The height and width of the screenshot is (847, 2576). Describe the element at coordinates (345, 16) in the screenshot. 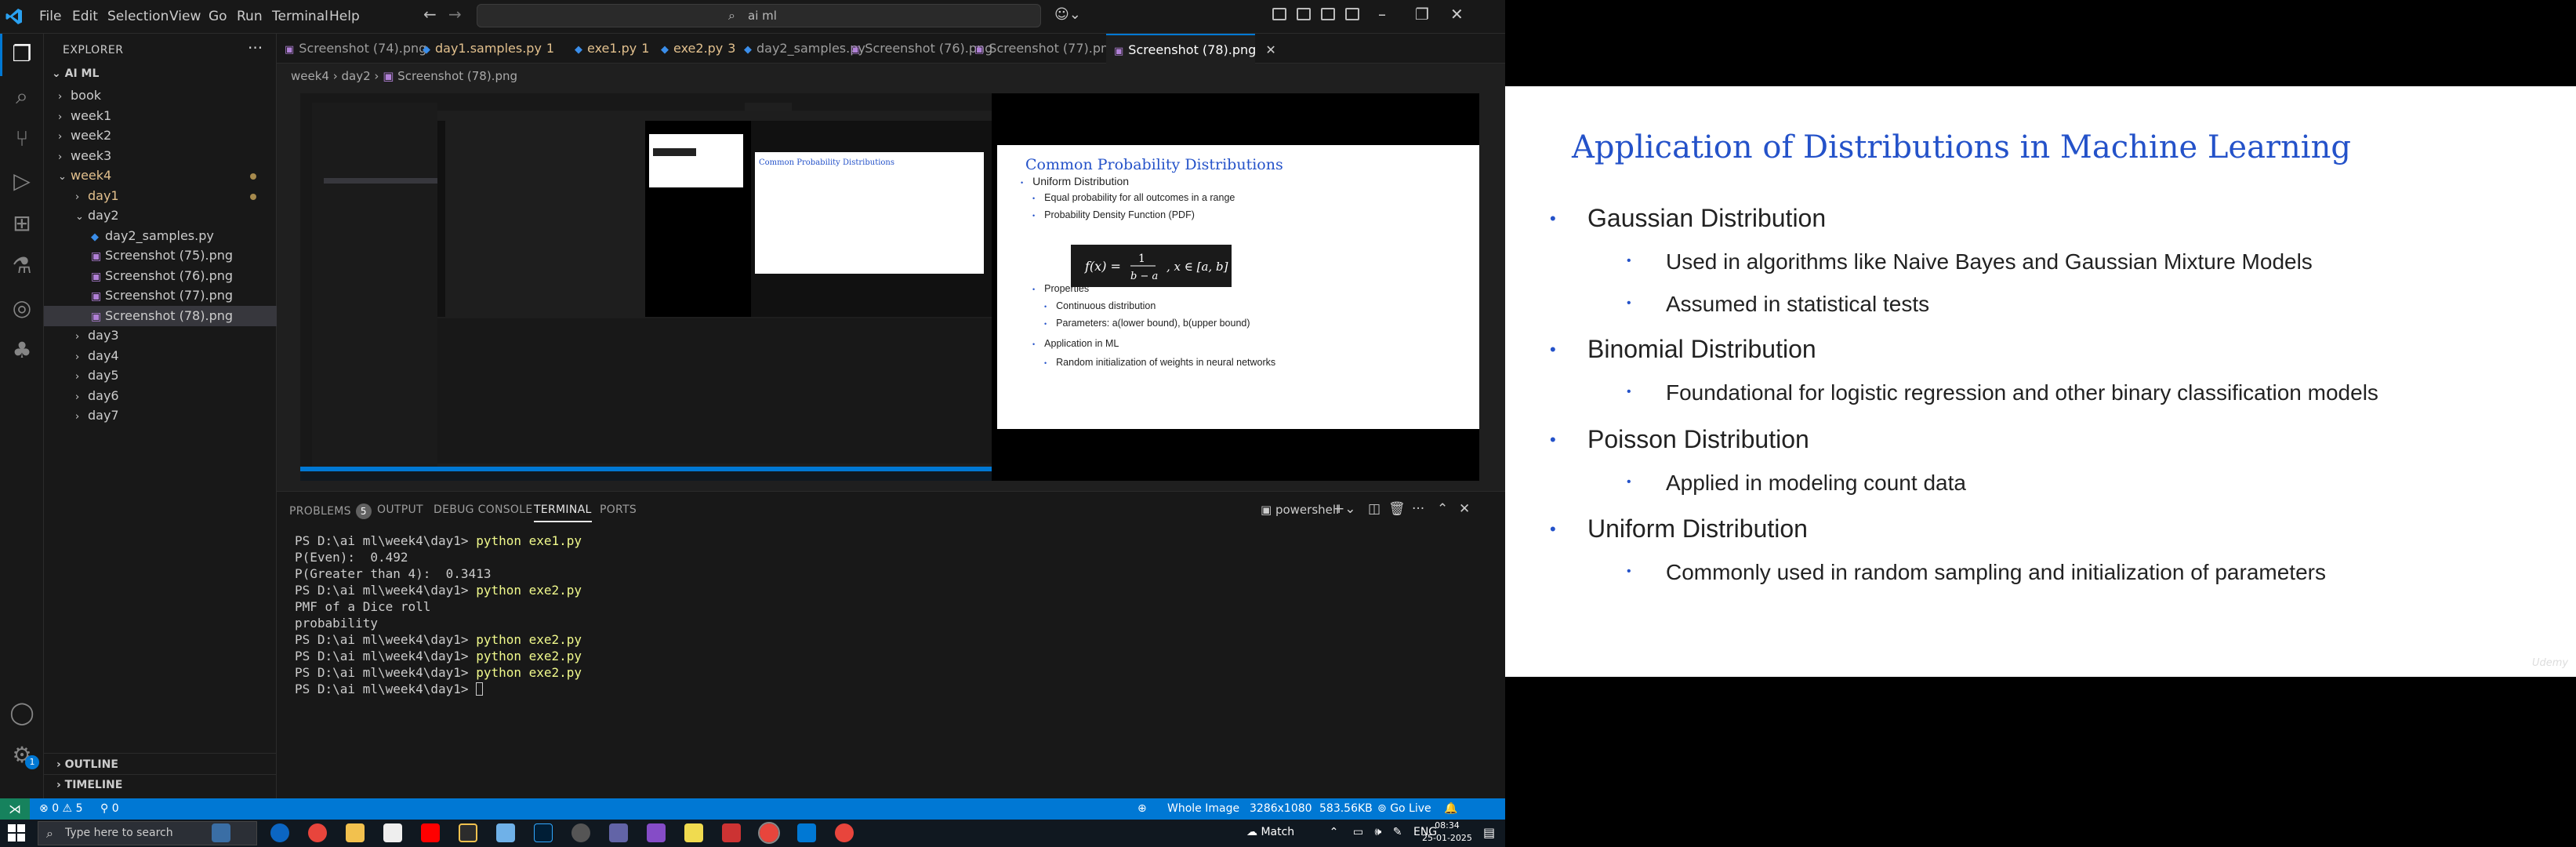

I see `menu-help: Help` at that location.